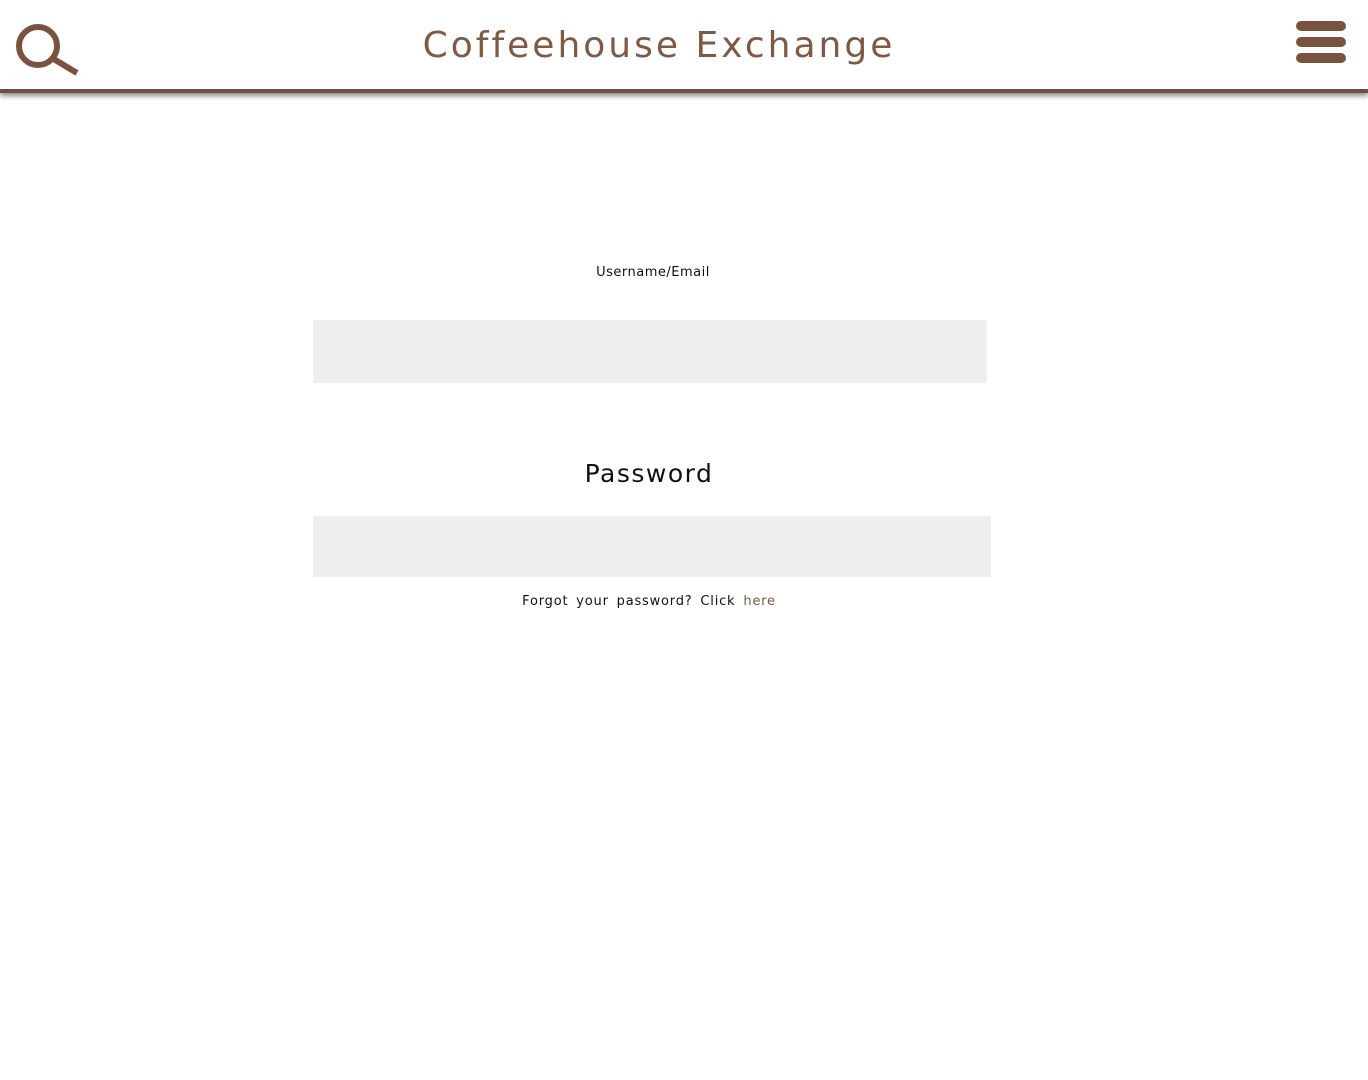  I want to click on forgot-password-prompt: Forgot your password? Click, so click(629, 601).